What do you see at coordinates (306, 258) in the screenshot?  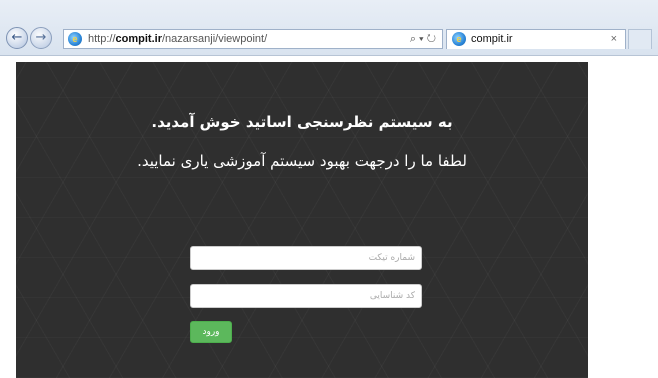 I see `ticket-number-input` at bounding box center [306, 258].